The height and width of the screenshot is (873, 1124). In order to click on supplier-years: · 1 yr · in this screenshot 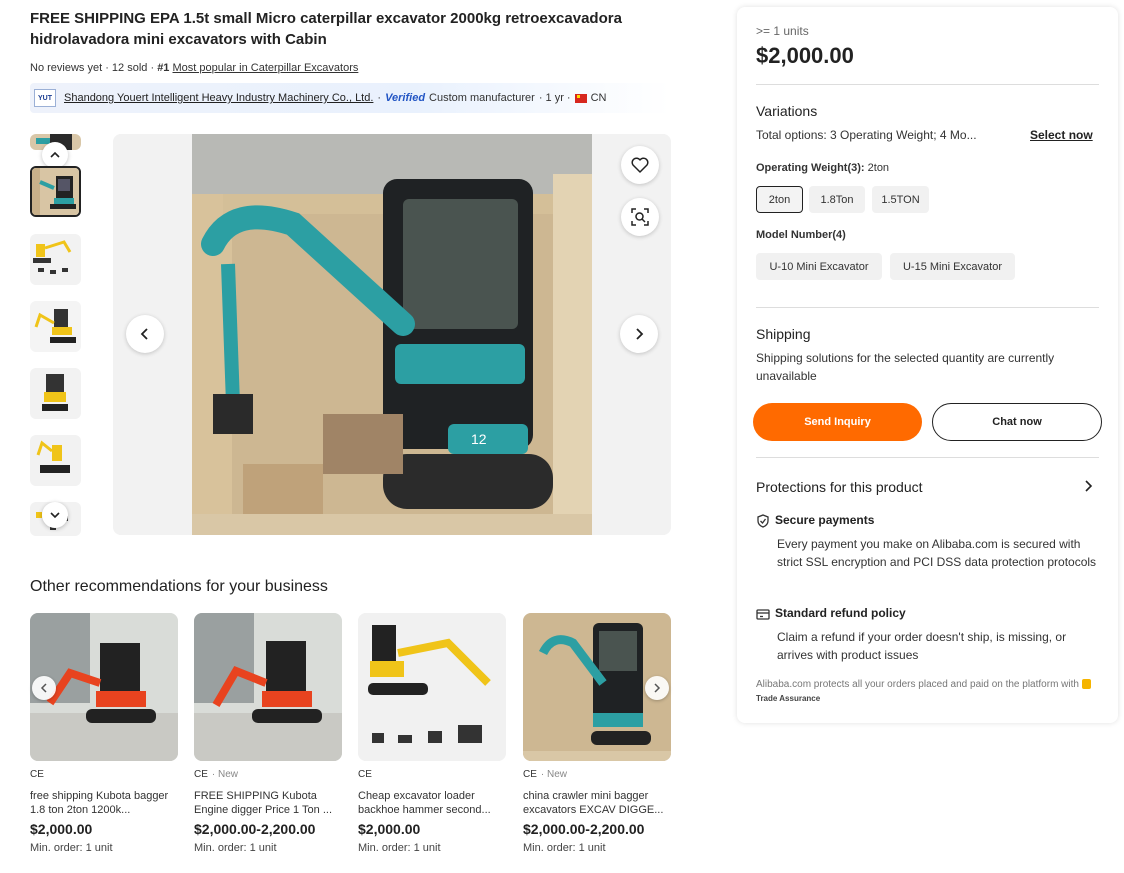, I will do `click(554, 98)`.